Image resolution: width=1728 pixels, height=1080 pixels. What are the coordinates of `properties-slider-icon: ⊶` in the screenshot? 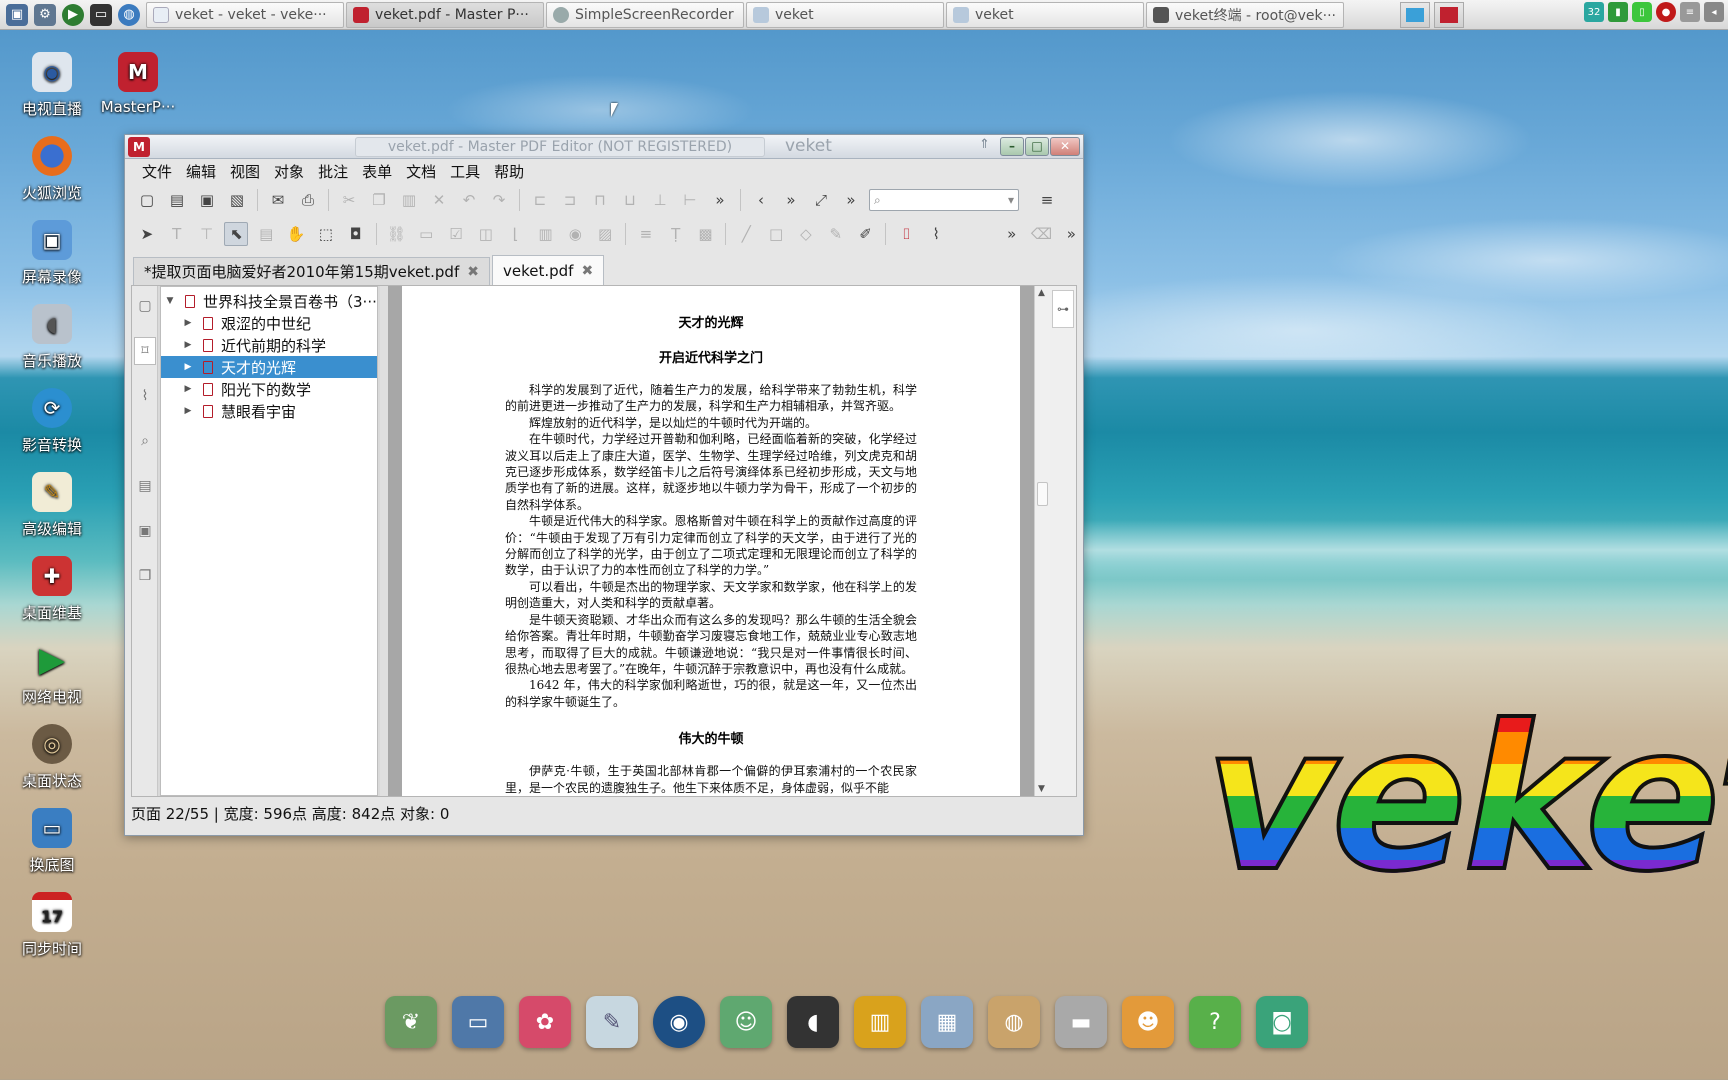 It's located at (1063, 309).